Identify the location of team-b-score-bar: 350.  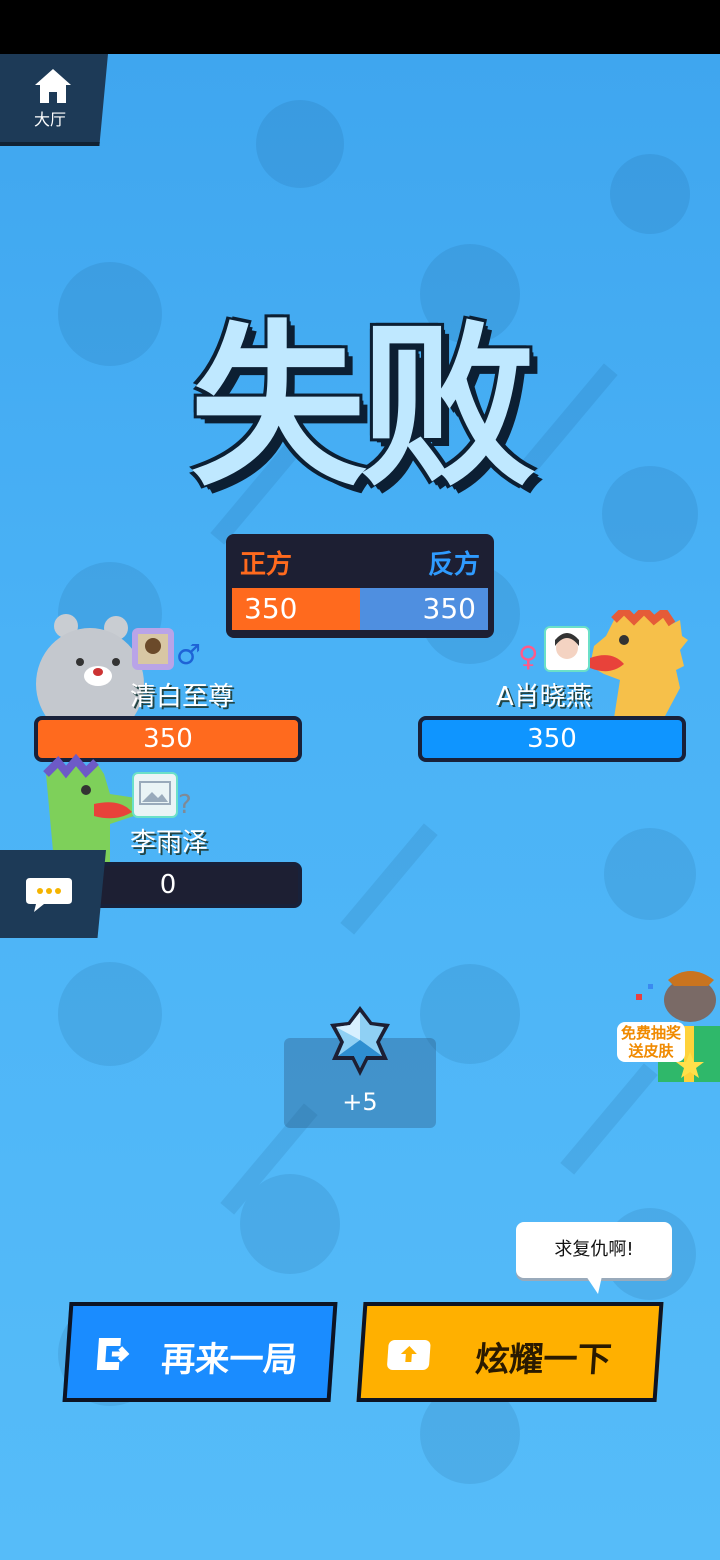
(424, 609).